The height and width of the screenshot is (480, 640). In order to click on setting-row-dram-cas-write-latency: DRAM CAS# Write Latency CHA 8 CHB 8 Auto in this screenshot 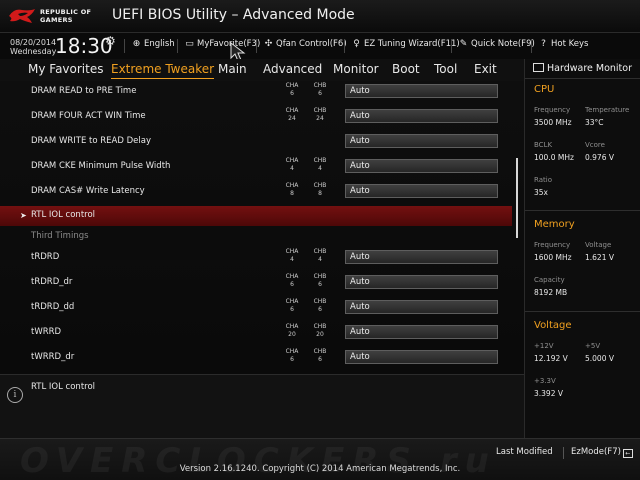, I will do `click(256, 193)`.